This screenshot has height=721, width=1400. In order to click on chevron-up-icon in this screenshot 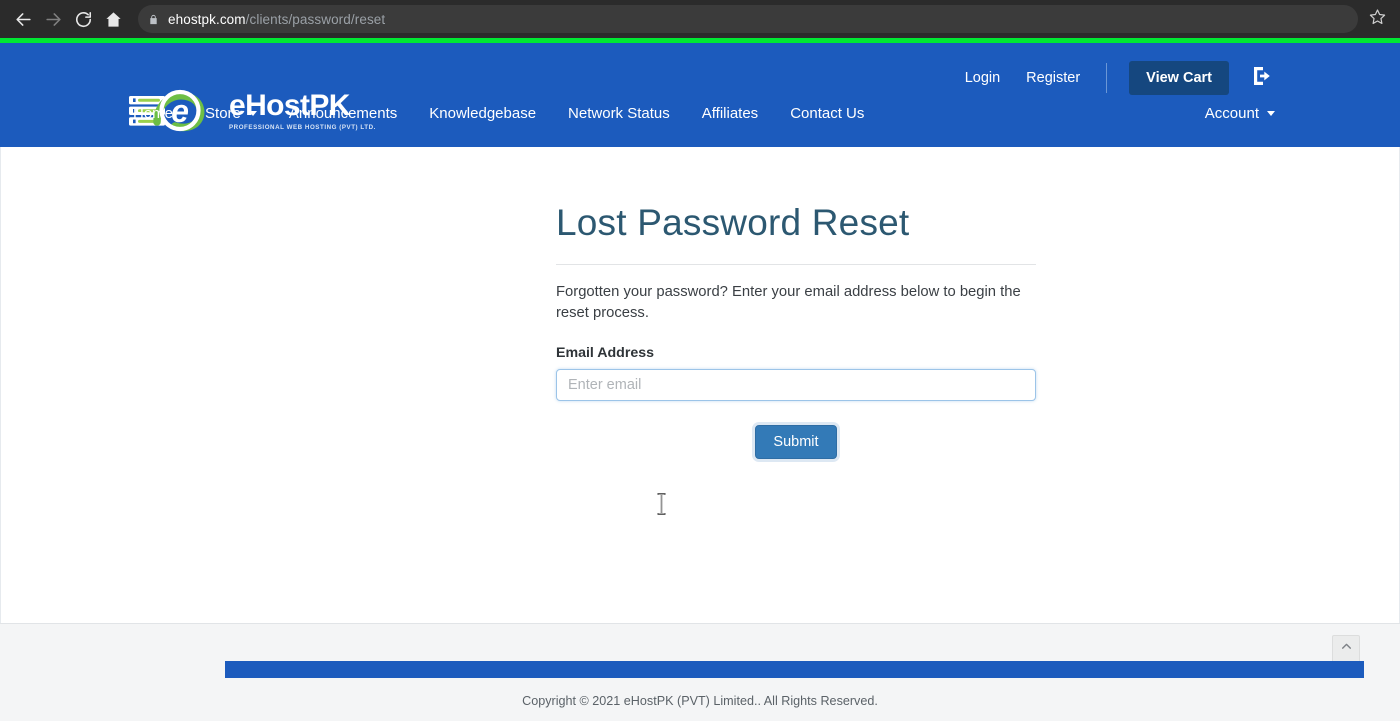, I will do `click(1346, 649)`.